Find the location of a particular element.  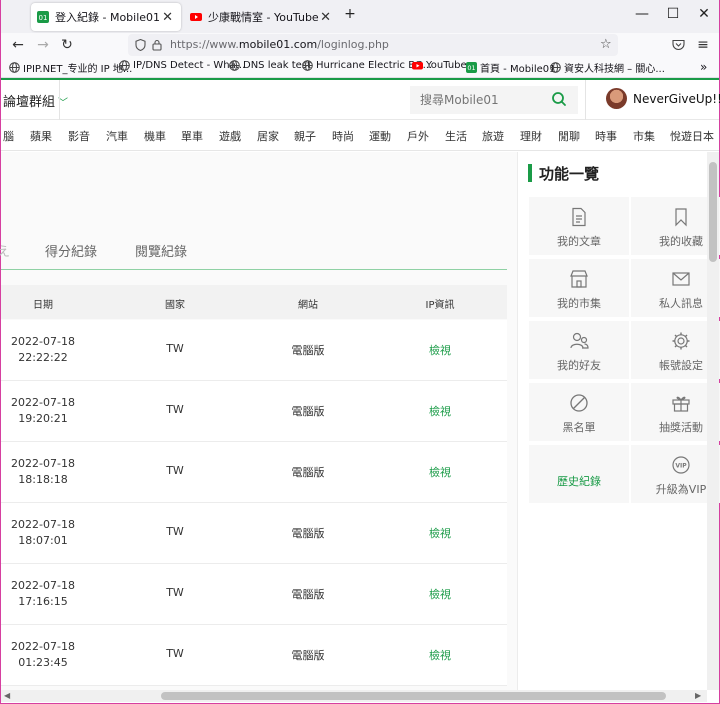

column-header-site: 網站 is located at coordinates (308, 305).